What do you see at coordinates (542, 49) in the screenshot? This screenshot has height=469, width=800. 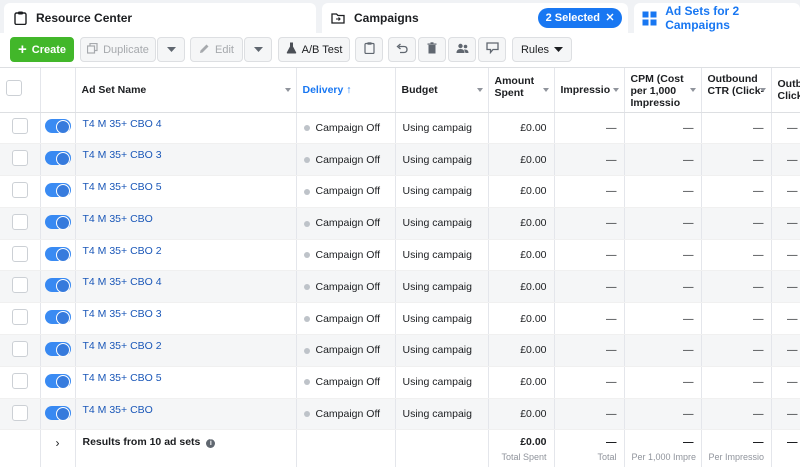 I see `rules-button: Rules` at bounding box center [542, 49].